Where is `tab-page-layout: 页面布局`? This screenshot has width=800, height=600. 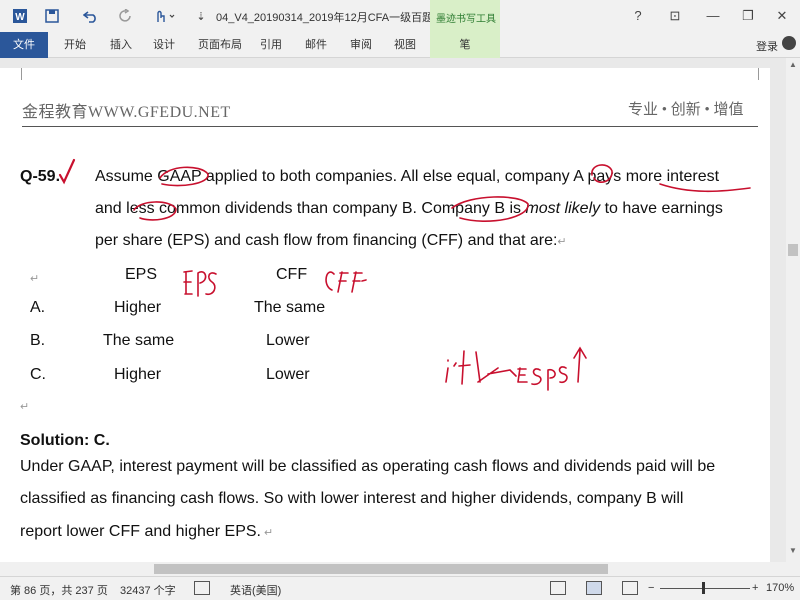 tab-page-layout: 页面布局 is located at coordinates (220, 45).